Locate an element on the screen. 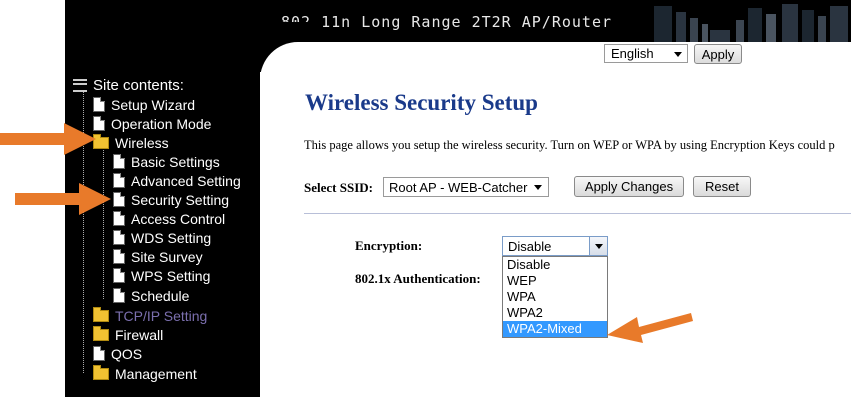 The height and width of the screenshot is (397, 851). encryption-option-disable: Disable is located at coordinates (555, 265).